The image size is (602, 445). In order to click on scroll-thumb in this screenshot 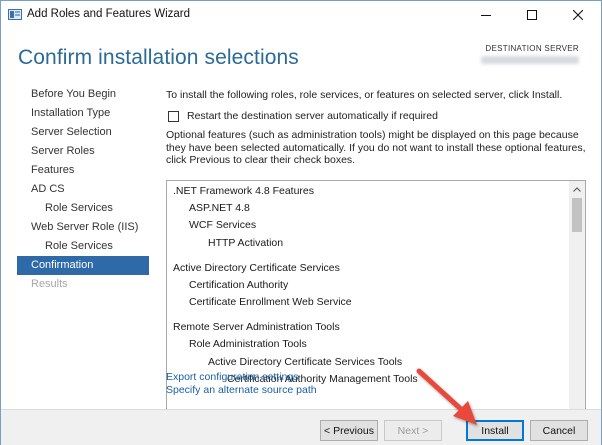, I will do `click(577, 215)`.